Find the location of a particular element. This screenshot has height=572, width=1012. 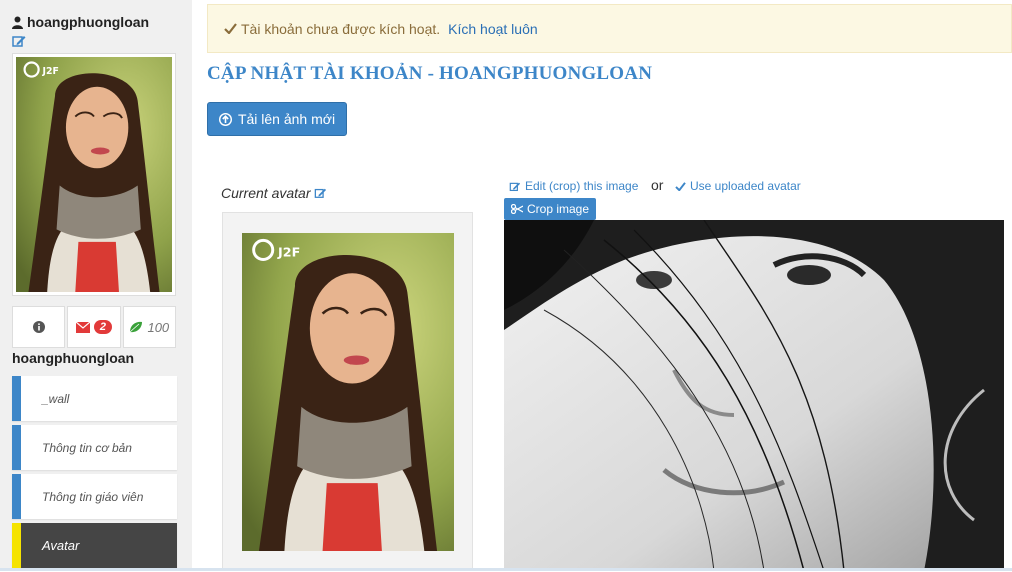

sidebar-username: hoangphuongloan is located at coordinates (80, 22).